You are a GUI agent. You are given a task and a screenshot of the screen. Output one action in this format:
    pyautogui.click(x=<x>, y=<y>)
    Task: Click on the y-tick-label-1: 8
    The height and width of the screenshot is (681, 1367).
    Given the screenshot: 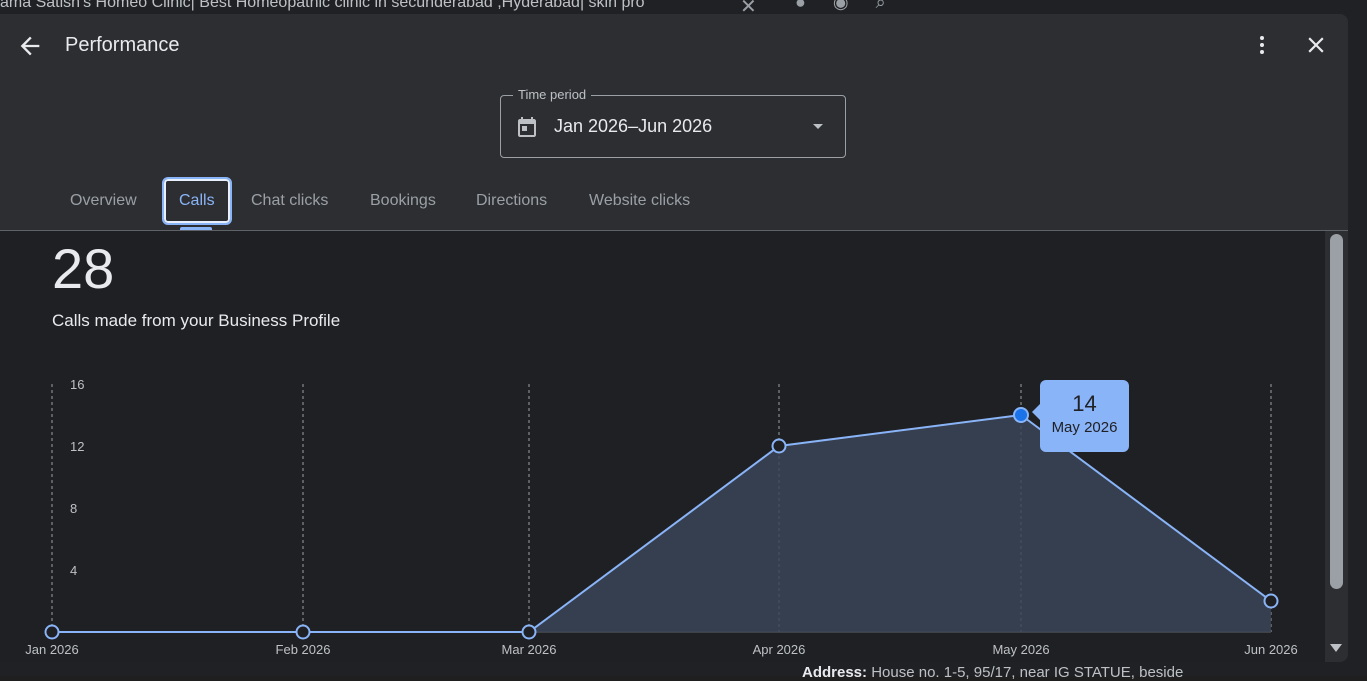 What is the action you would take?
    pyautogui.click(x=73, y=508)
    